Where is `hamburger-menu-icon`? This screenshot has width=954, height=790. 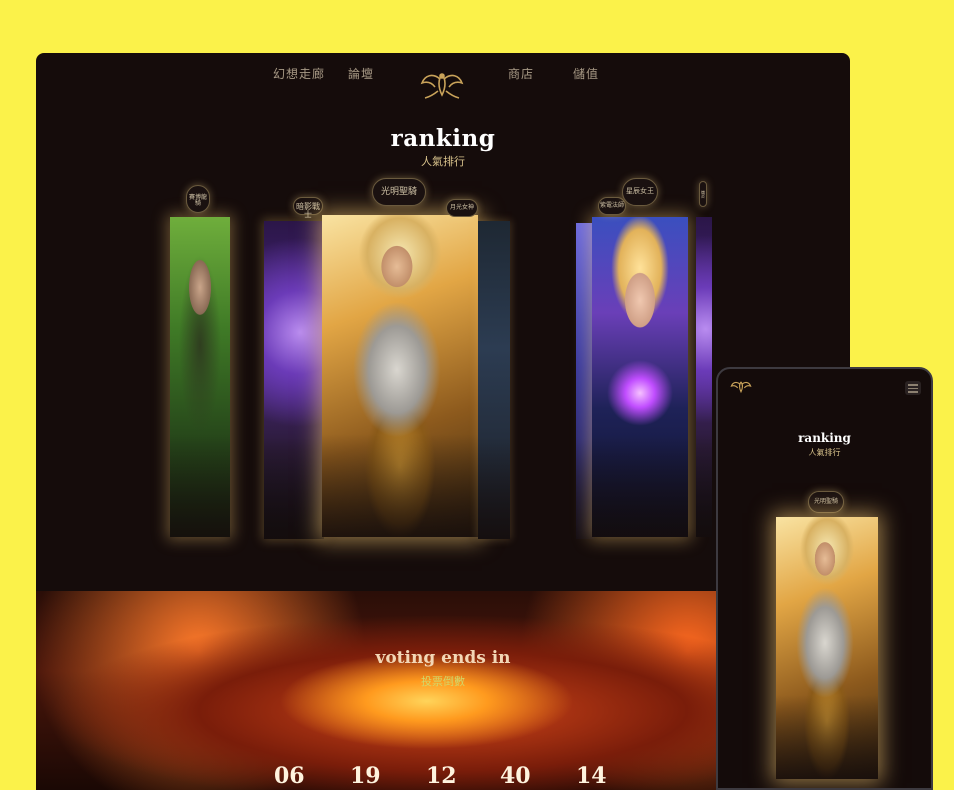 hamburger-menu-icon is located at coordinates (913, 388).